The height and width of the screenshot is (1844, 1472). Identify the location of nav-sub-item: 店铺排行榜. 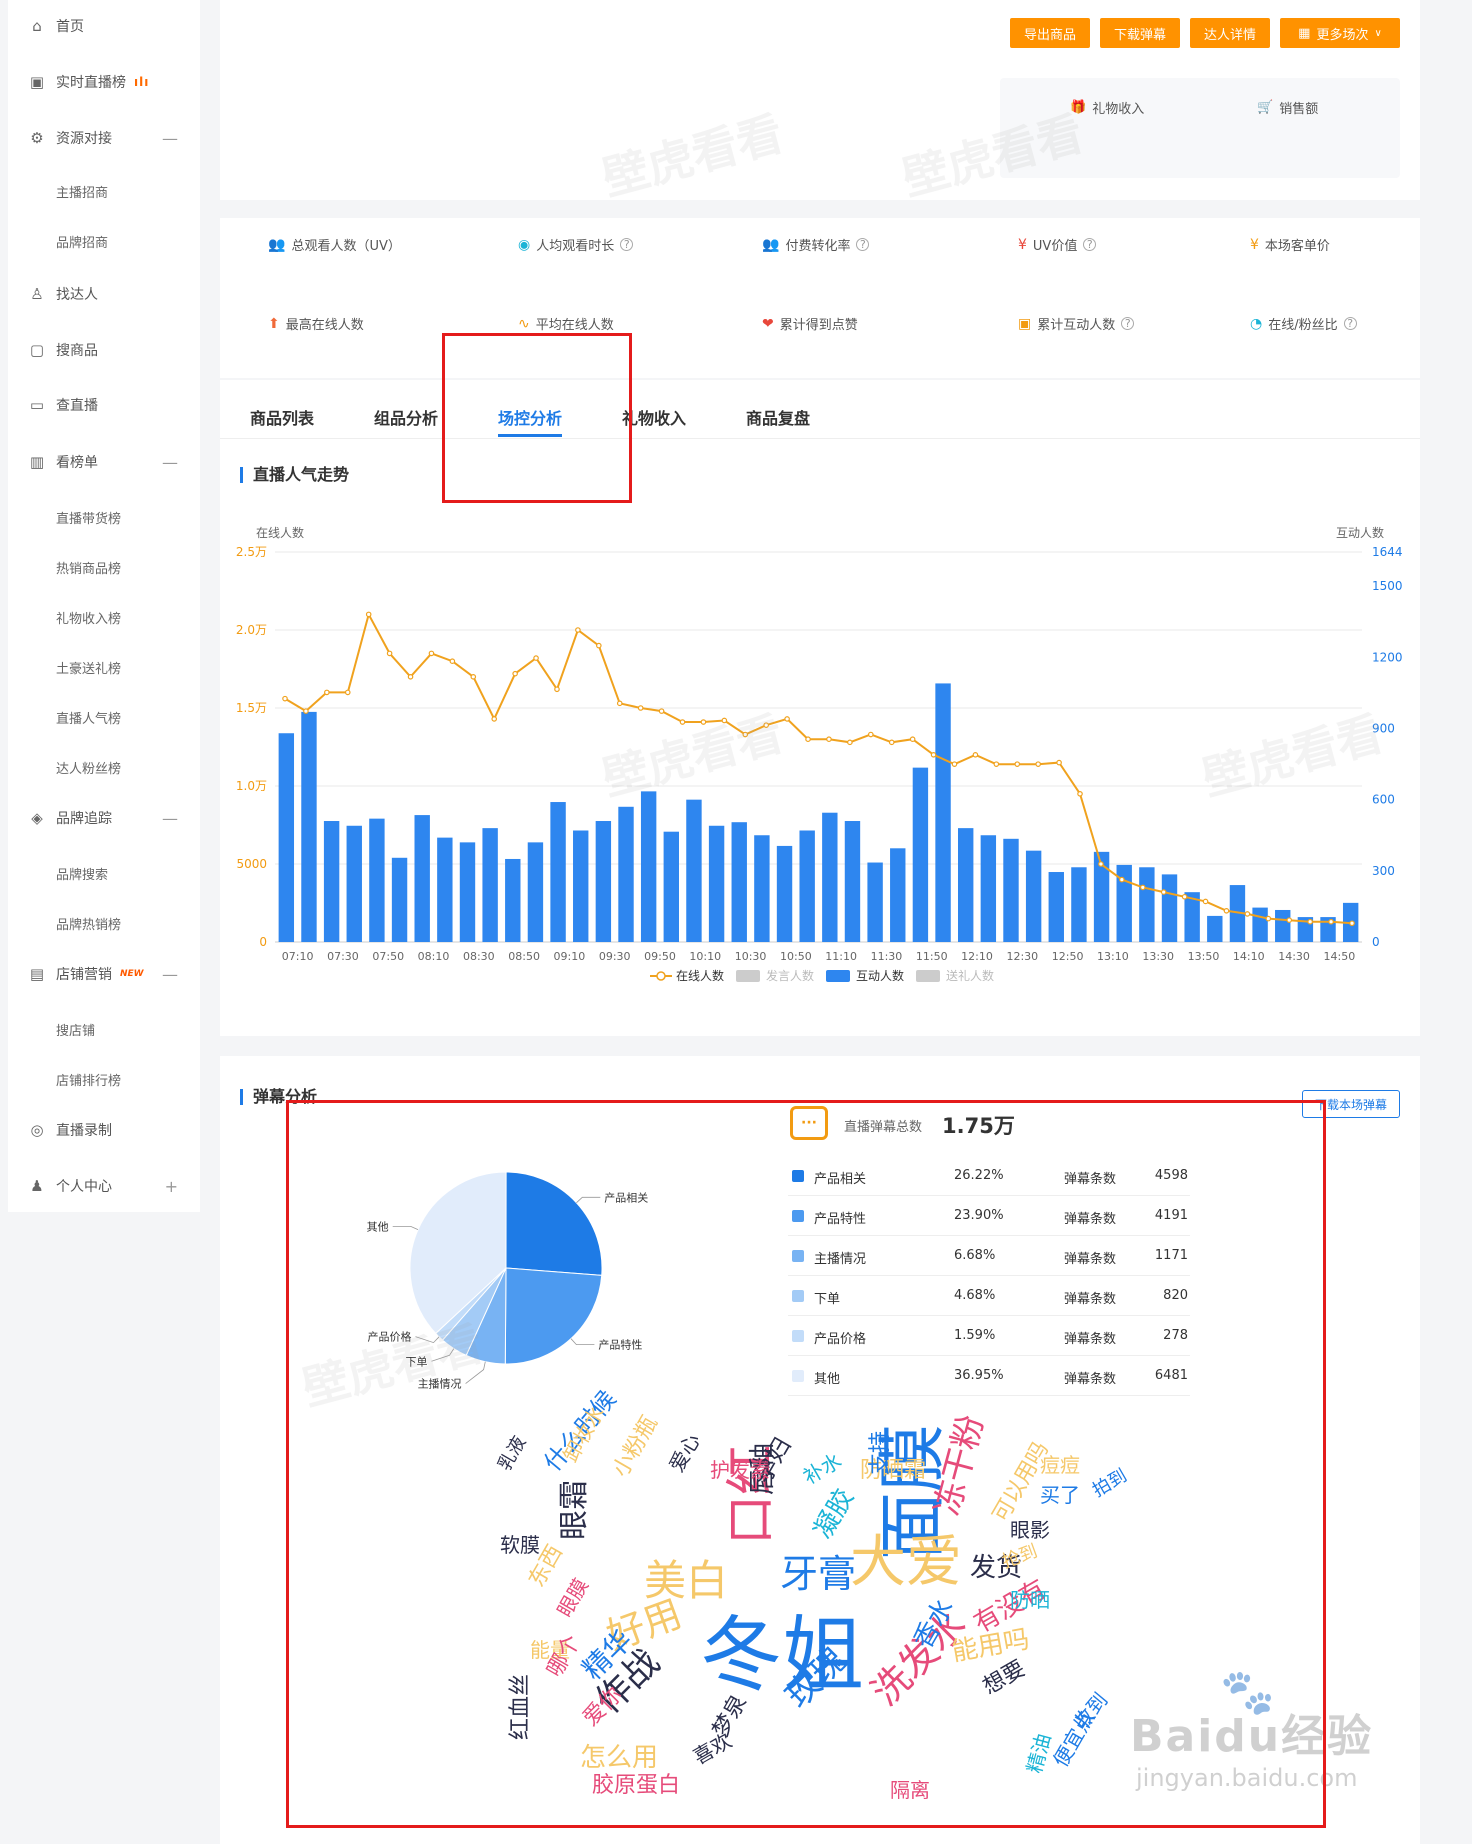
(88, 1079).